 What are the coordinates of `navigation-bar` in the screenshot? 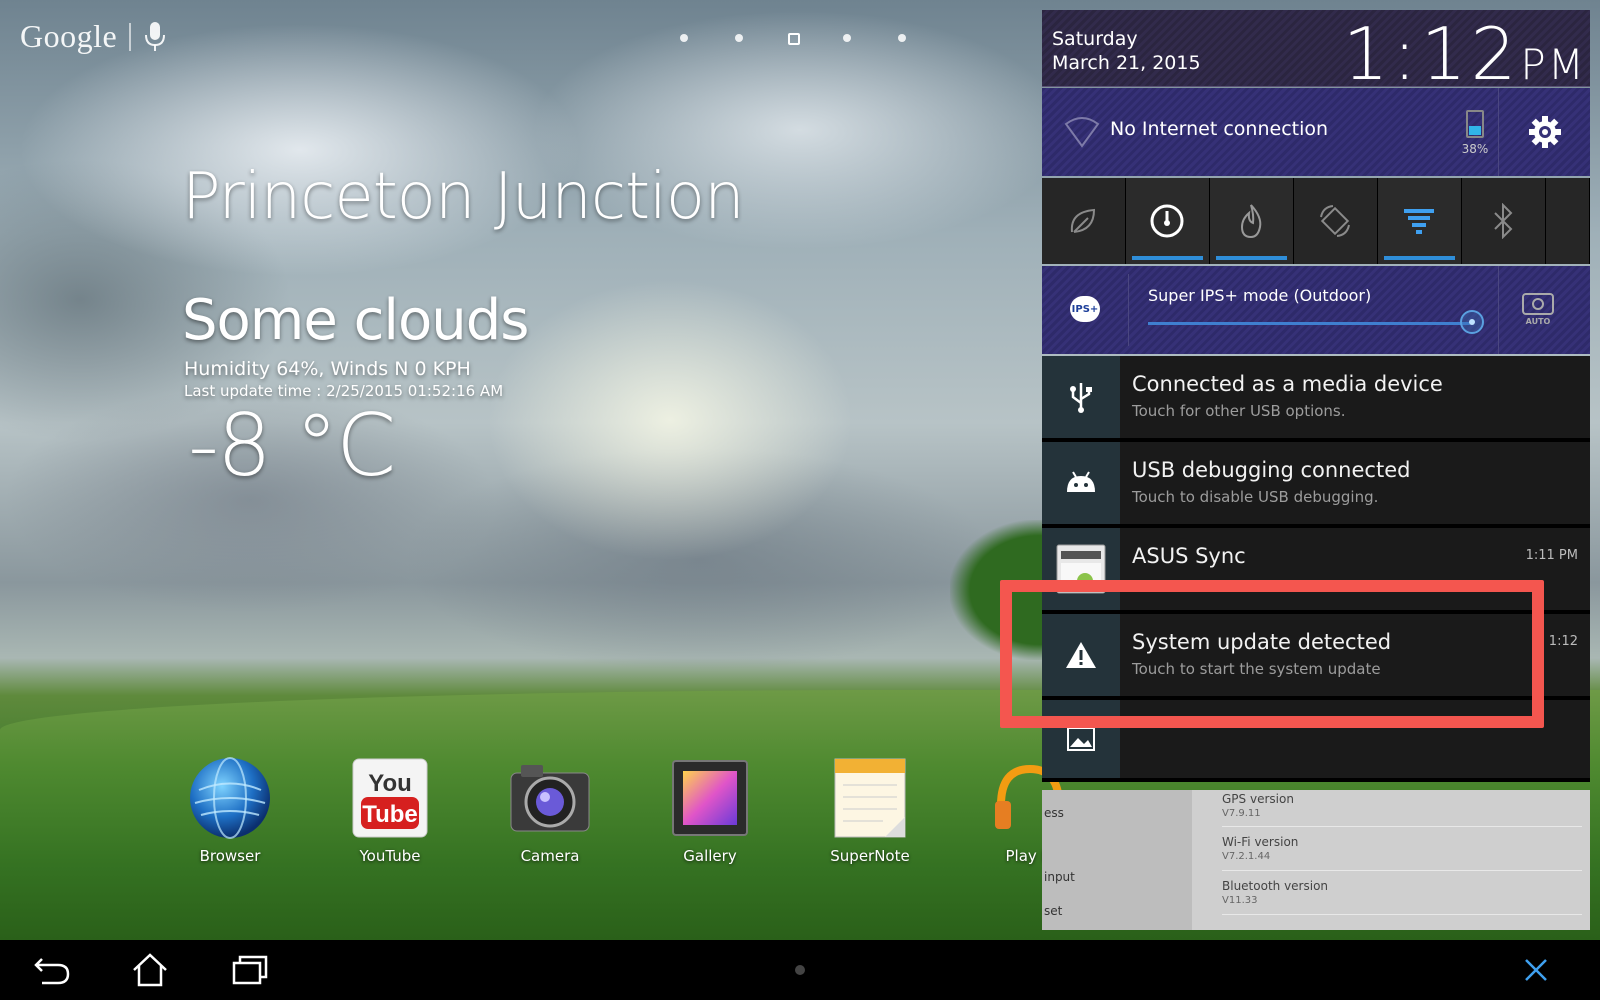 It's located at (800, 970).